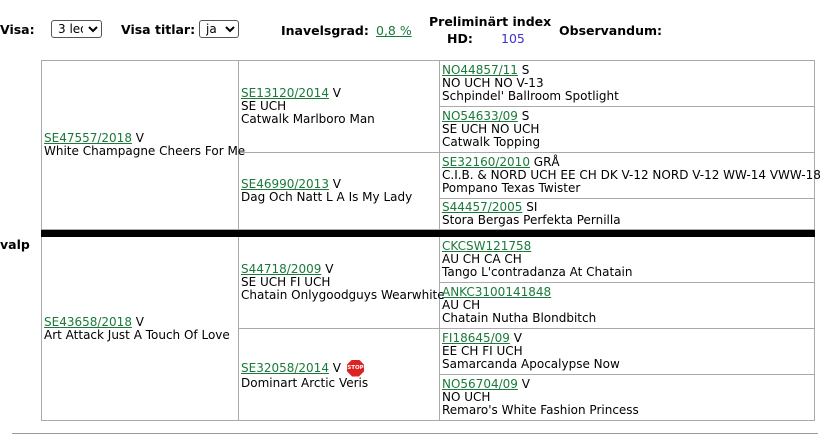  Describe the element at coordinates (532, 207) in the screenshot. I see `sire-dam-dam-sex: SI` at that location.